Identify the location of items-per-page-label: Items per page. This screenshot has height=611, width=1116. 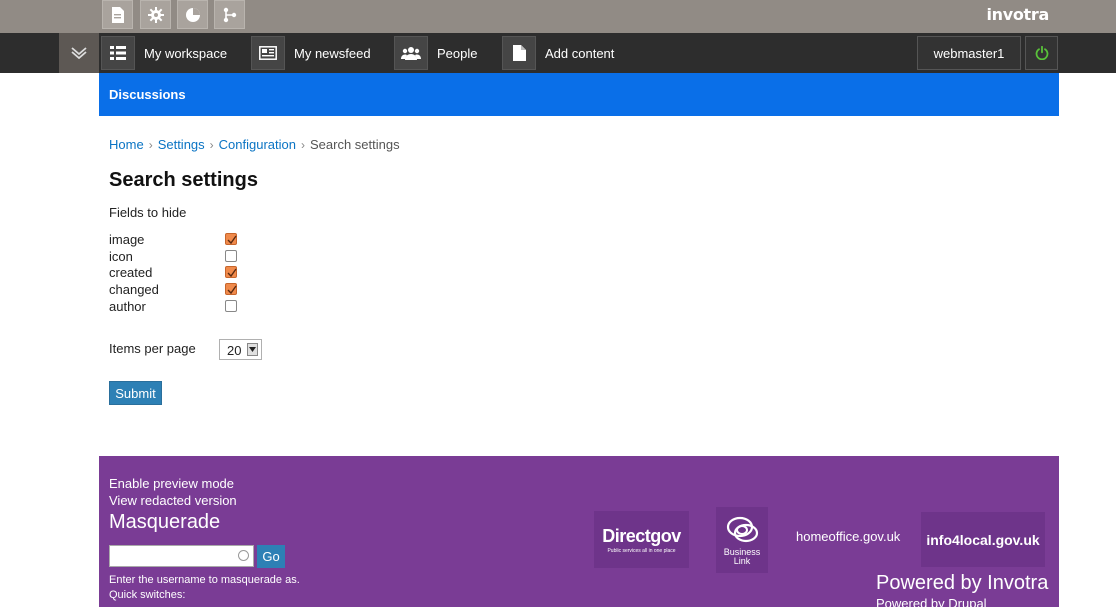
(152, 348).